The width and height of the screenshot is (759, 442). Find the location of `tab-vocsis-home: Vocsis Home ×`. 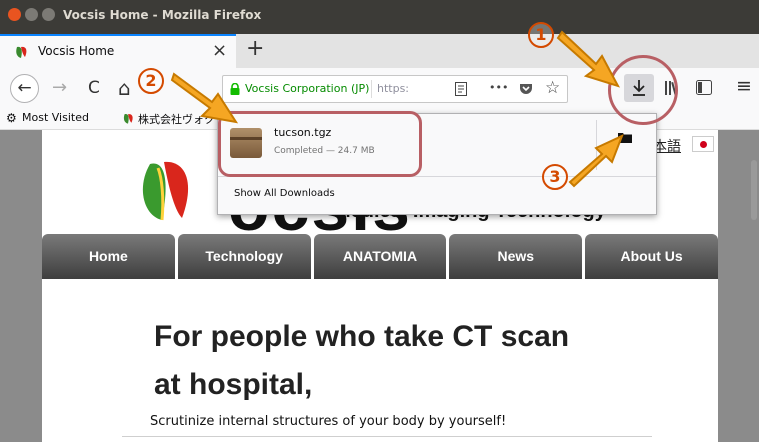

tab-vocsis-home: Vocsis Home × is located at coordinates (118, 51).